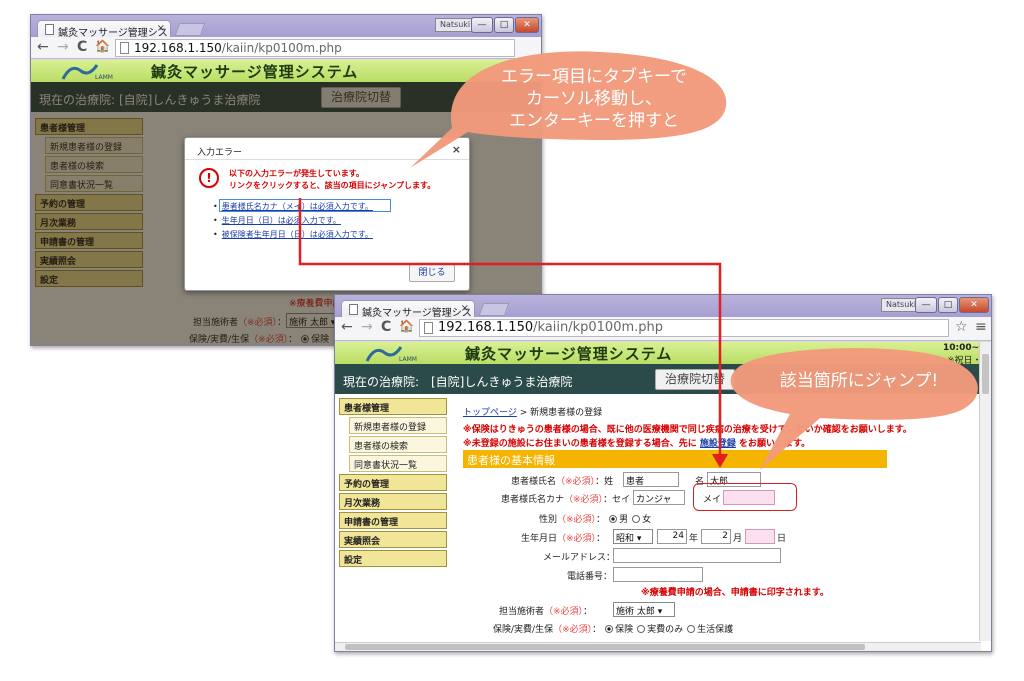 The width and height of the screenshot is (1024, 681). What do you see at coordinates (594, 77) in the screenshot?
I see `callout-top-line1: エラー項目にタブキーで` at bounding box center [594, 77].